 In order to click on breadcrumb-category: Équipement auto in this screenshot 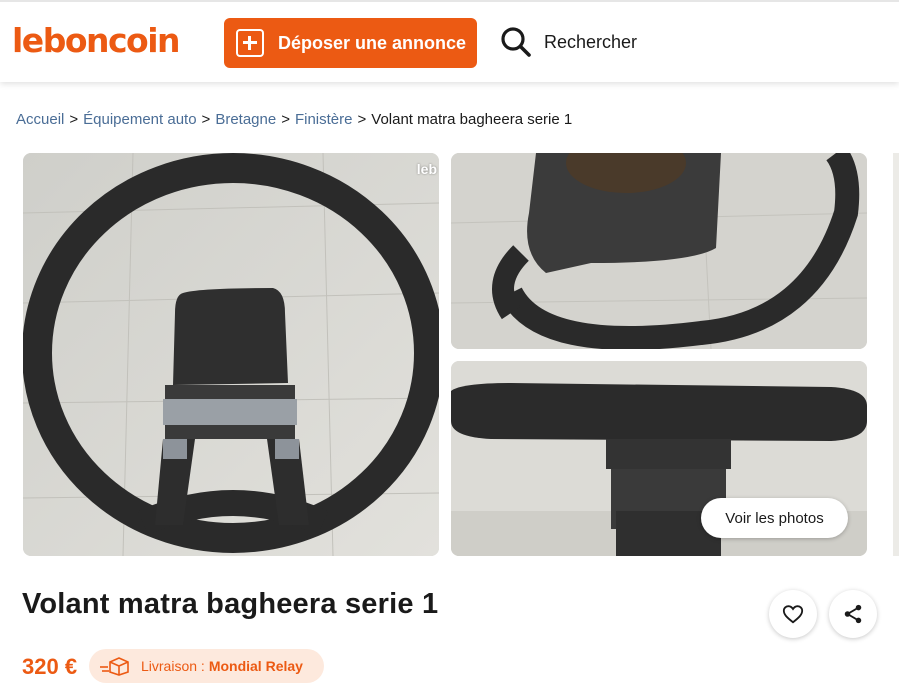, I will do `click(139, 119)`.